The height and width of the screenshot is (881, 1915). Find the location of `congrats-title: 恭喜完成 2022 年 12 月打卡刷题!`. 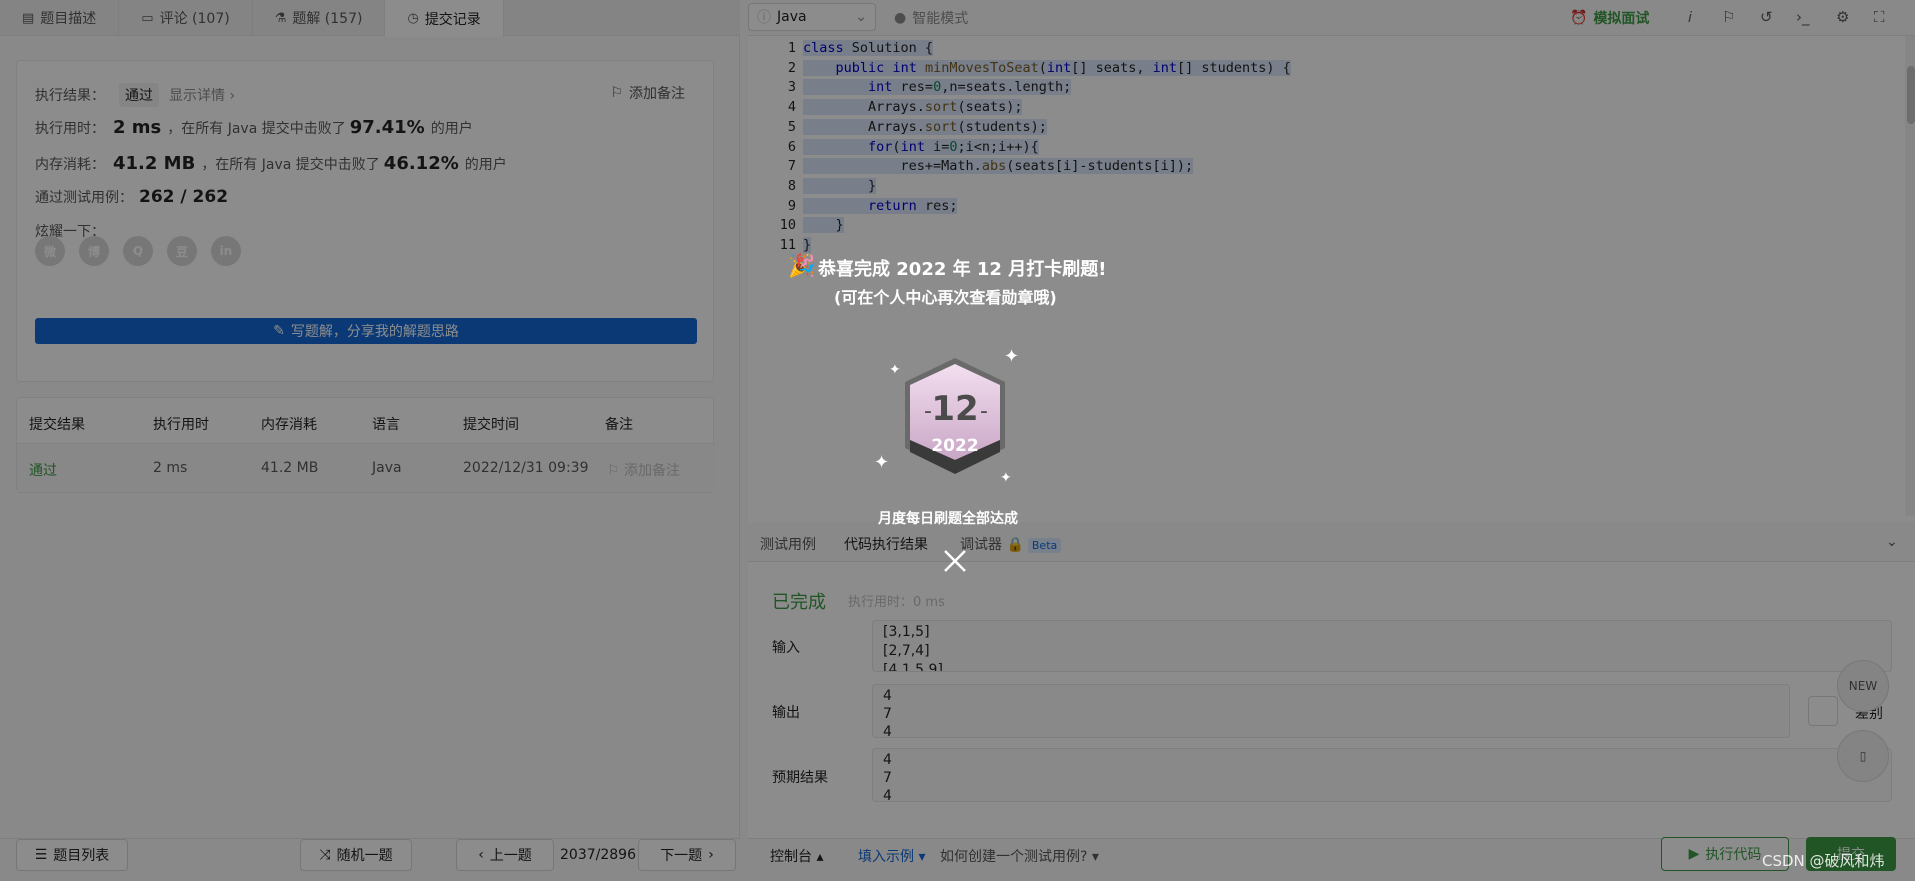

congrats-title: 恭喜完成 2022 年 12 月打卡刷题! is located at coordinates (962, 269).